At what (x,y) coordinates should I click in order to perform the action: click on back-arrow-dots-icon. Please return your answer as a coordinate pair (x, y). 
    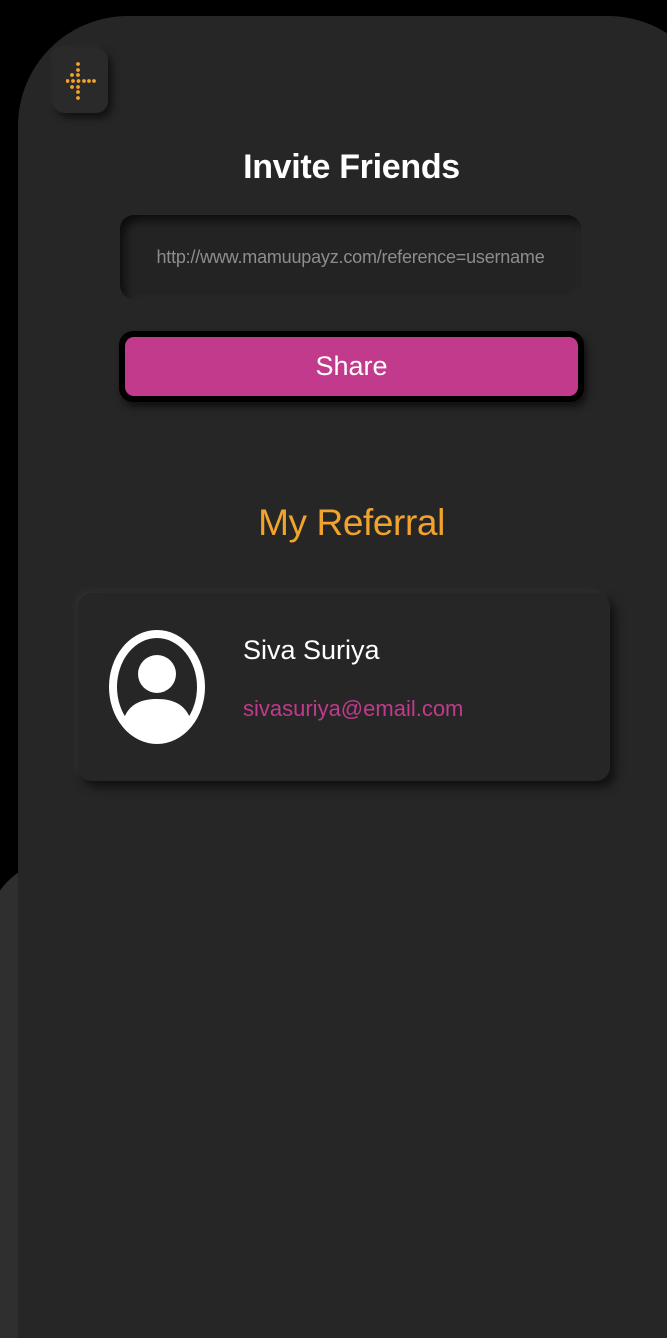
    Looking at the image, I should click on (80, 81).